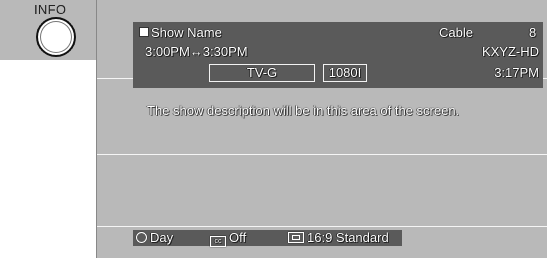 This screenshot has height=258, width=547. I want to click on current-time: 3:17PM, so click(516, 72).